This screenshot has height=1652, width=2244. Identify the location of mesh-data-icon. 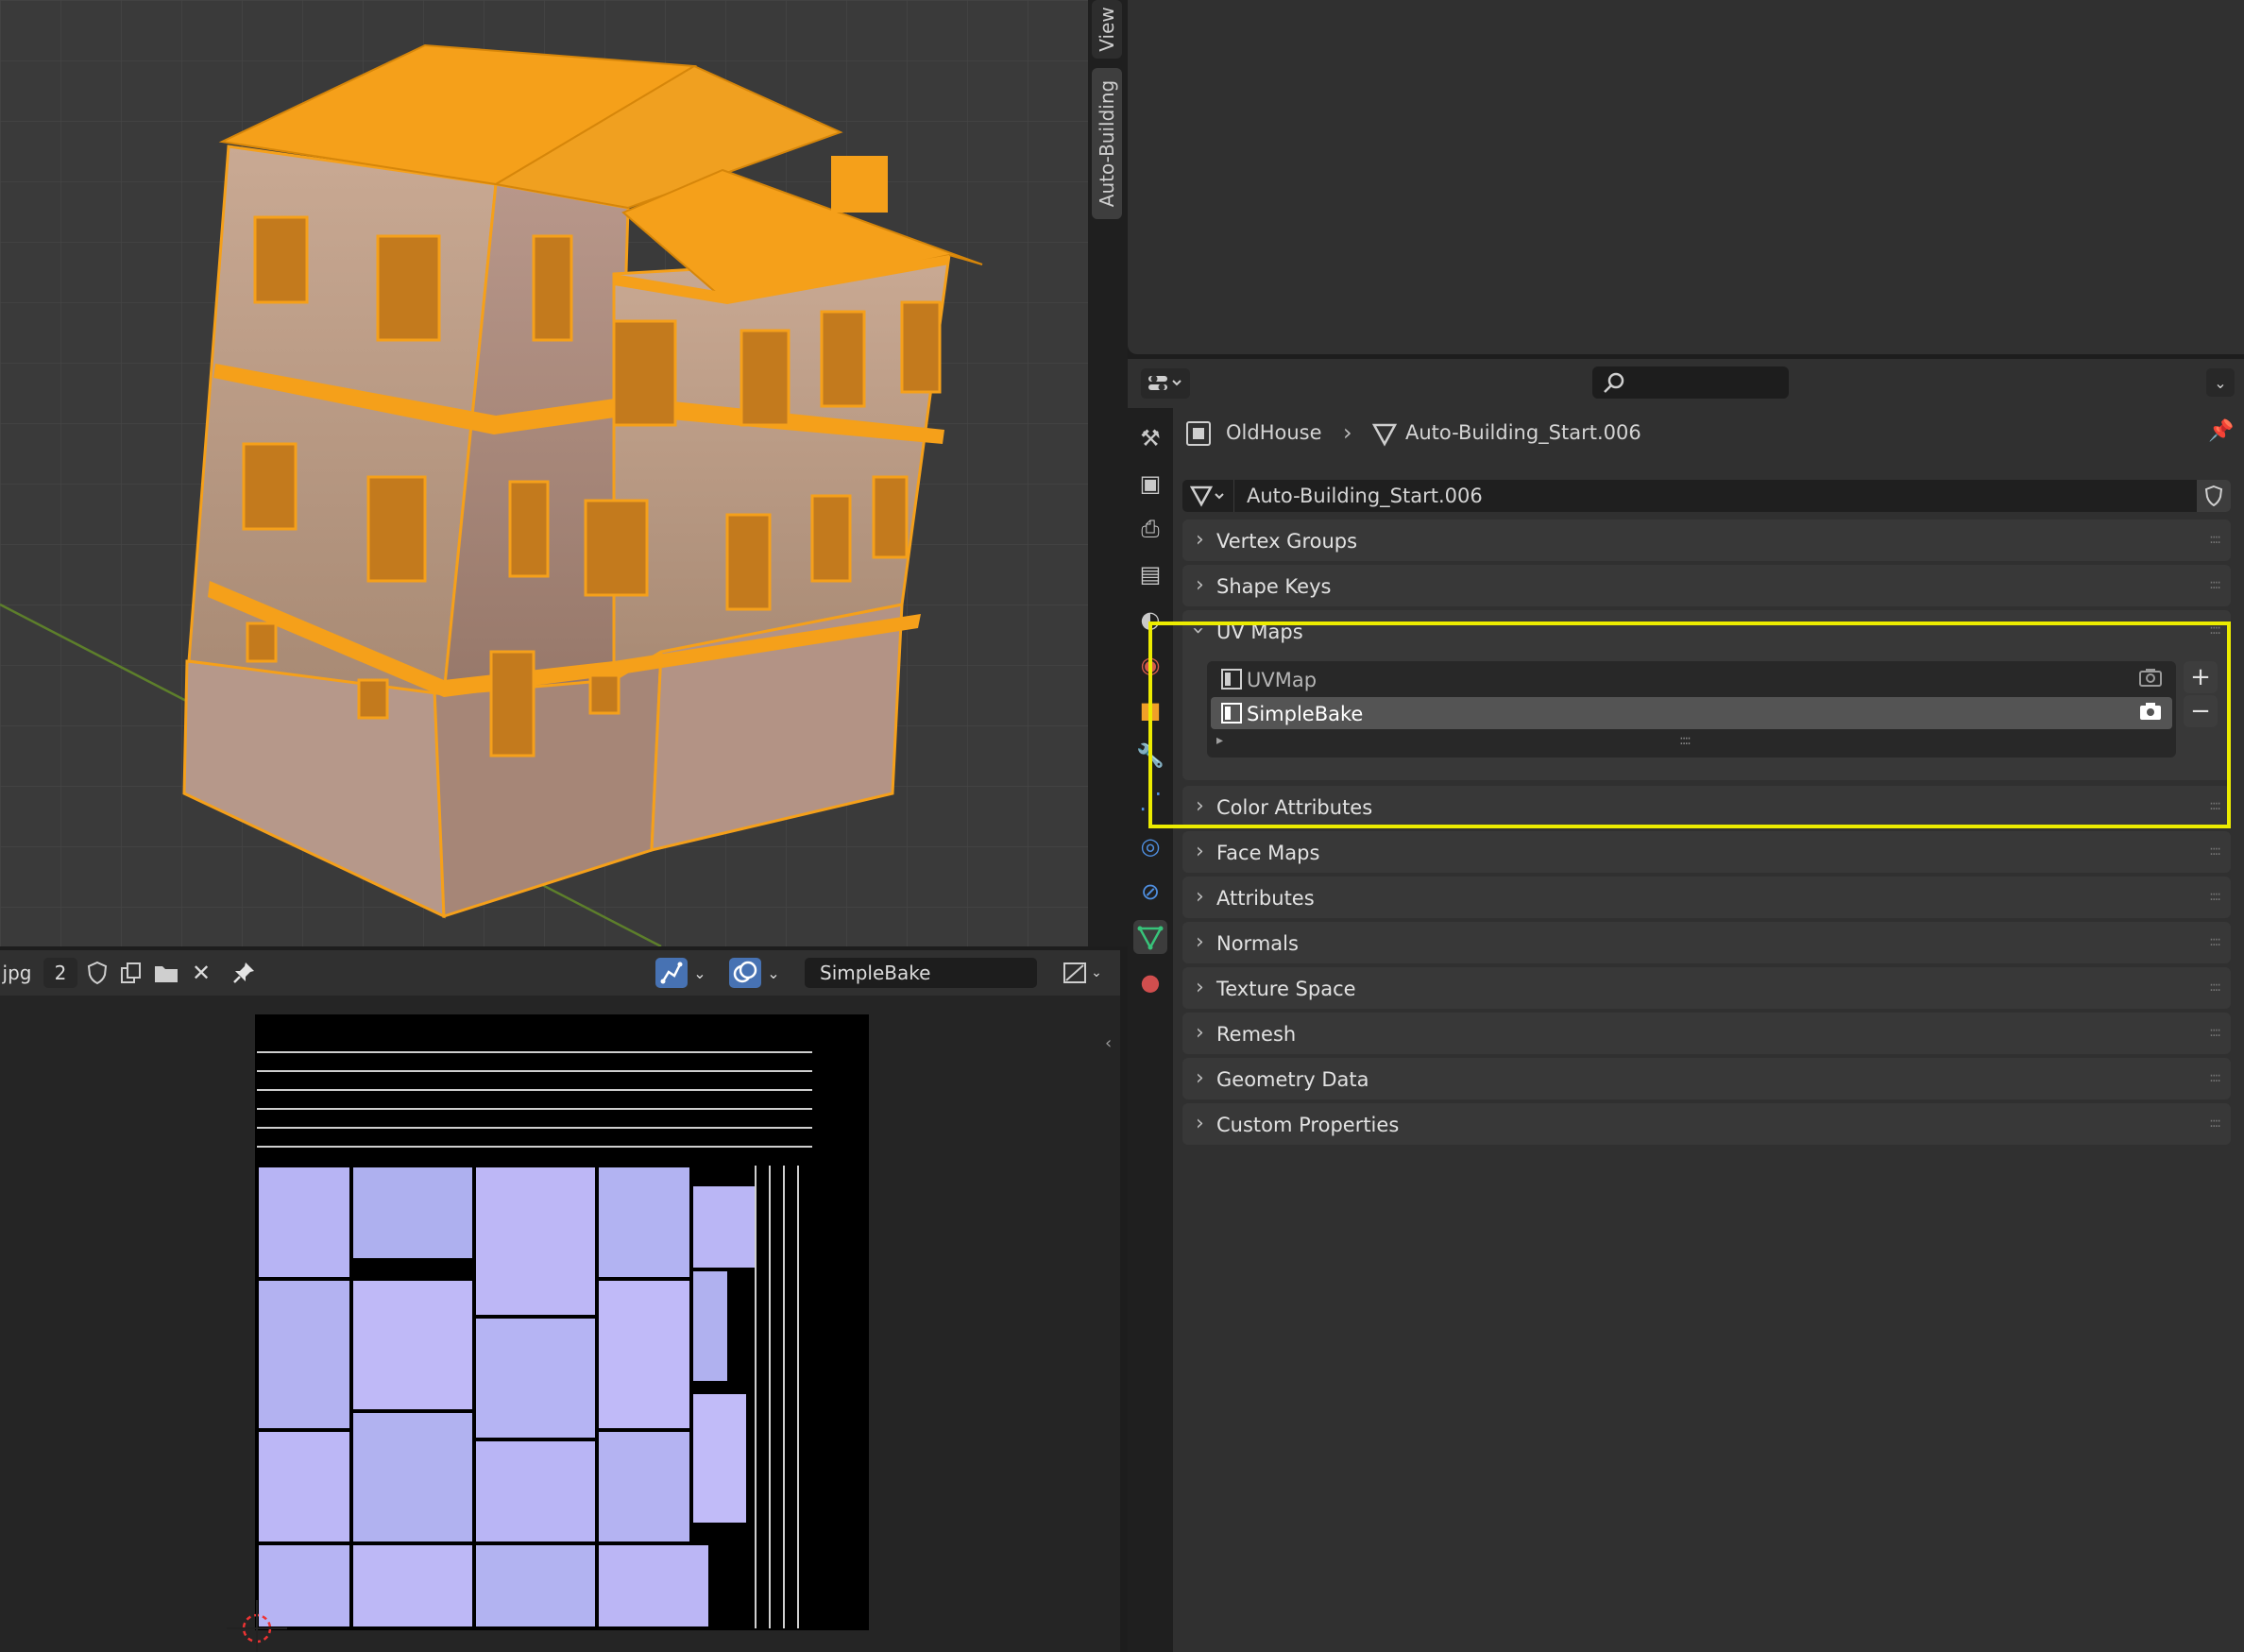
(1384, 435).